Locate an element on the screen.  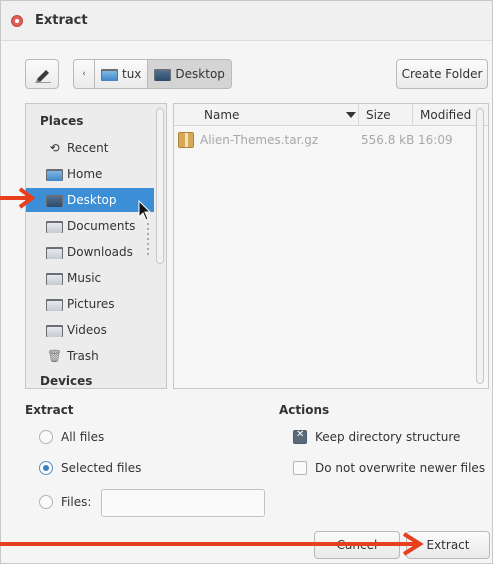
keep-directory-structure-checkbox: Keep directory structure is located at coordinates (377, 436).